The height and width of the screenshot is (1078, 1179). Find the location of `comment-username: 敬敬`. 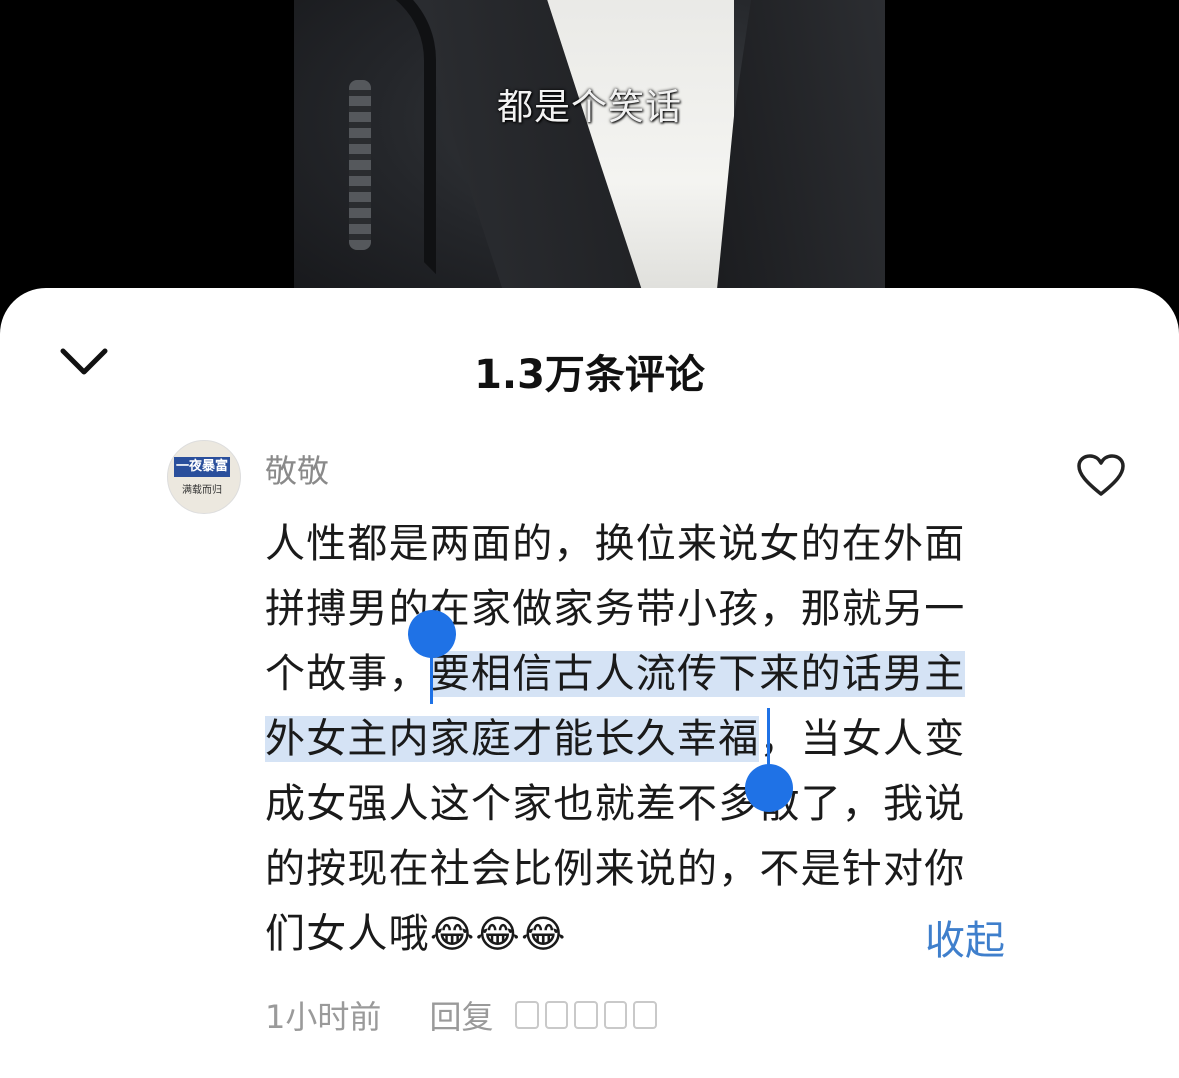

comment-username: 敬敬 is located at coordinates (297, 469).